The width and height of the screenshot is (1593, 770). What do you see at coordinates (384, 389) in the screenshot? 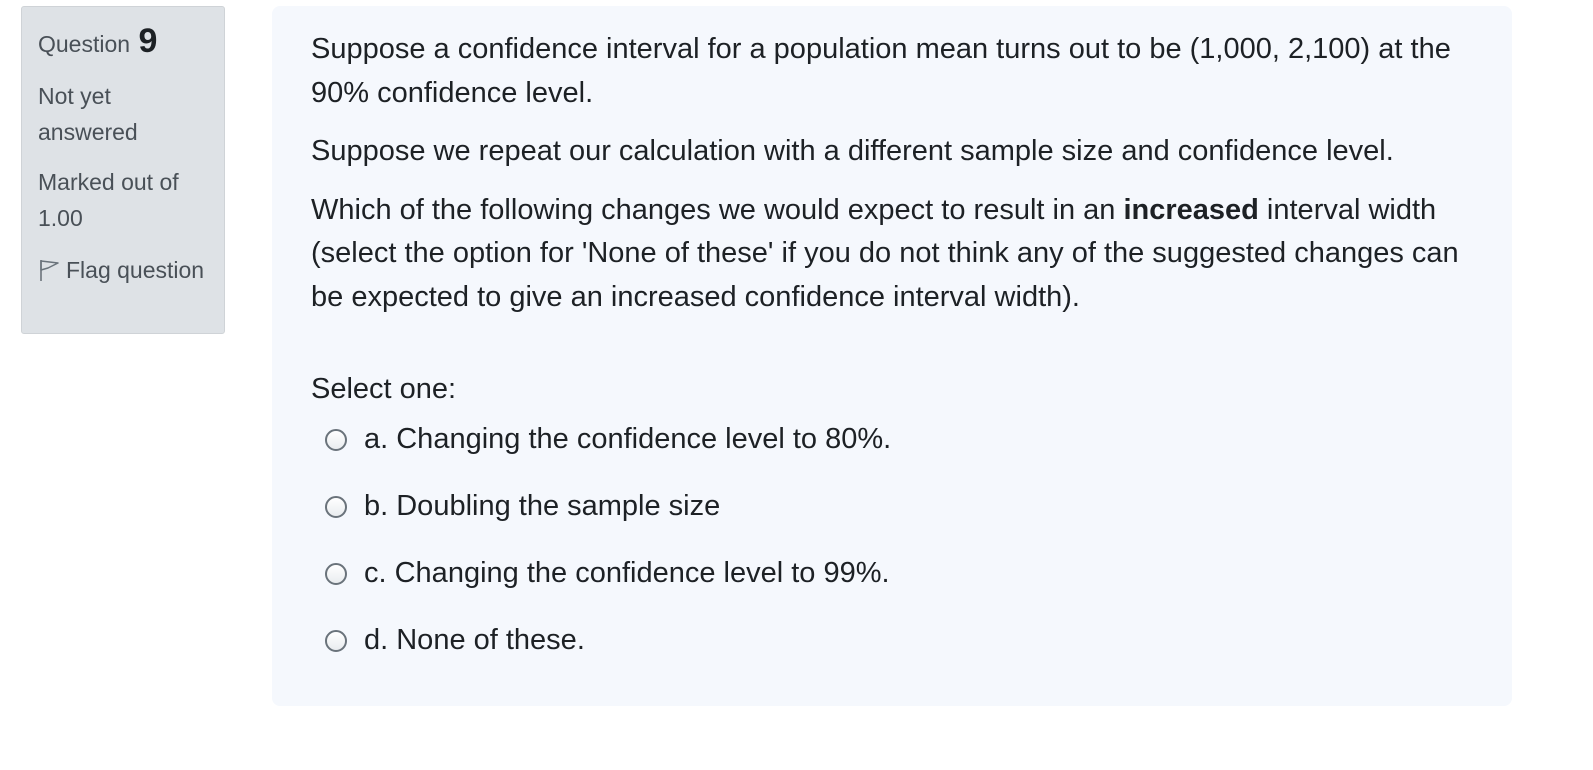
I see `select-one-prompt: Select one:` at bounding box center [384, 389].